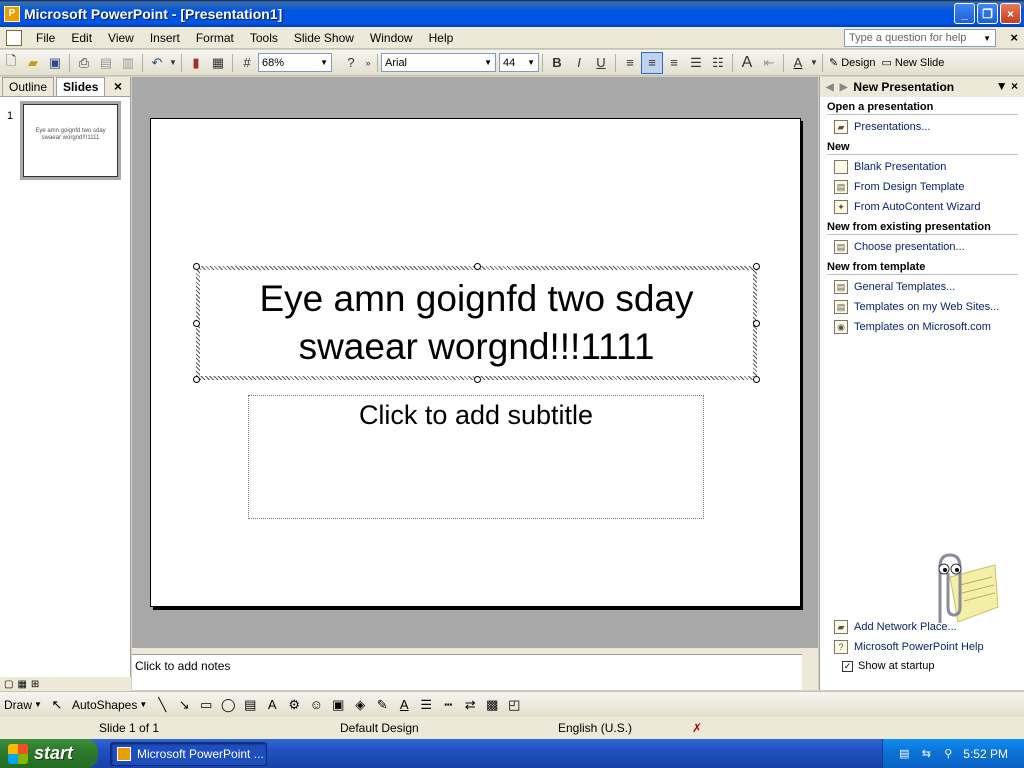  Describe the element at coordinates (162, 705) in the screenshot. I see `line-tool-icon: ╲` at that location.